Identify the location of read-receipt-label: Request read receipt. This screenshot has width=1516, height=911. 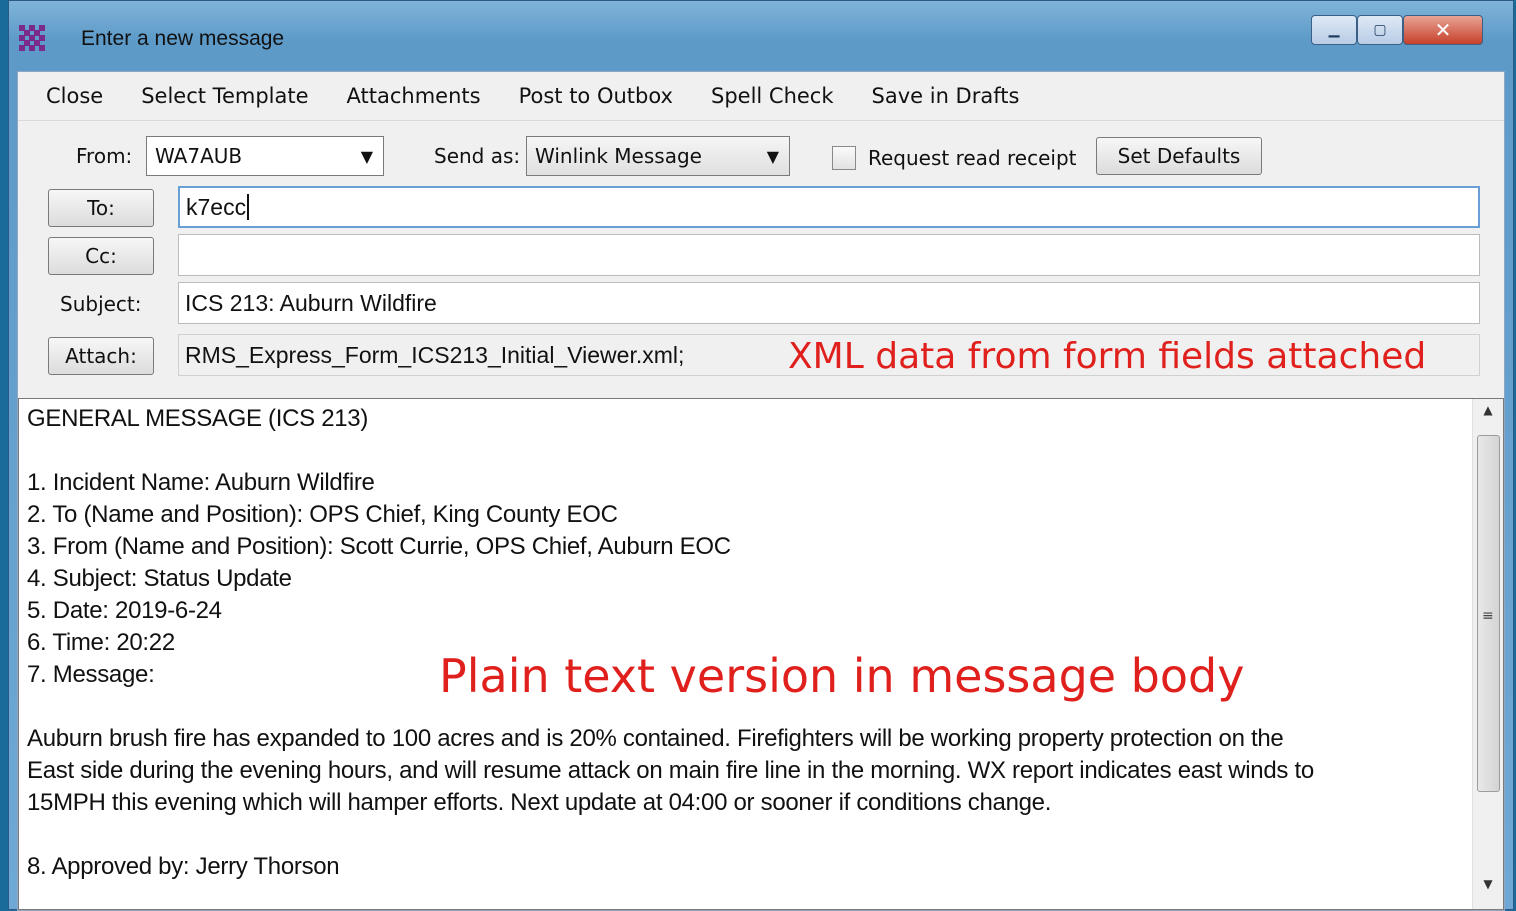
(972, 158).